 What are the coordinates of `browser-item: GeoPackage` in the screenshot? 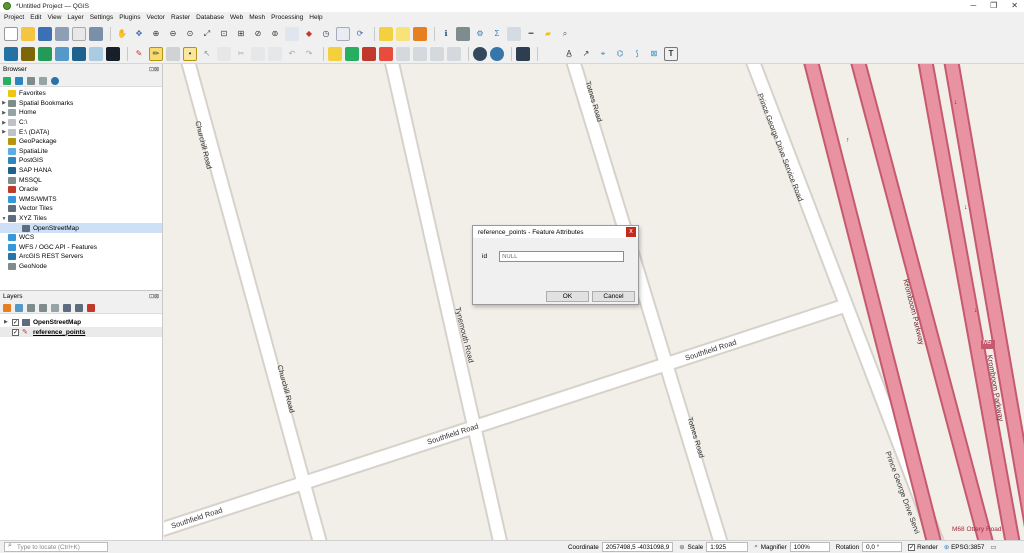 It's located at (81, 142).